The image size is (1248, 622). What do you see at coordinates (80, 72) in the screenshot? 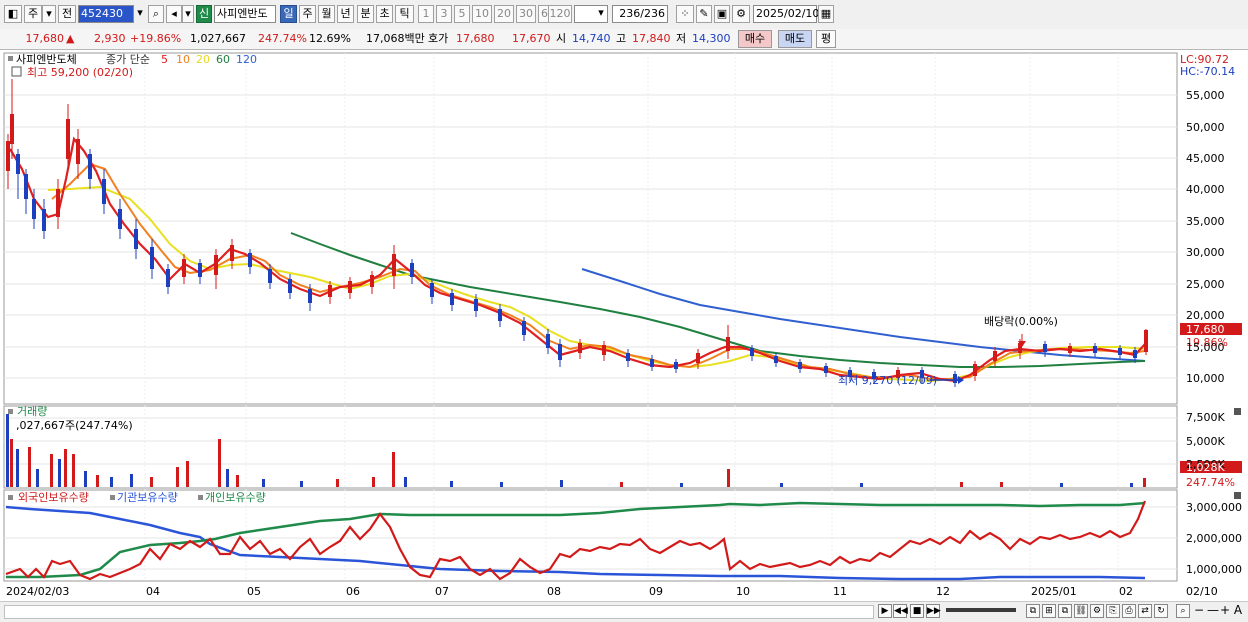
I see `high-note: 최고 59,200 (02/20)` at bounding box center [80, 72].